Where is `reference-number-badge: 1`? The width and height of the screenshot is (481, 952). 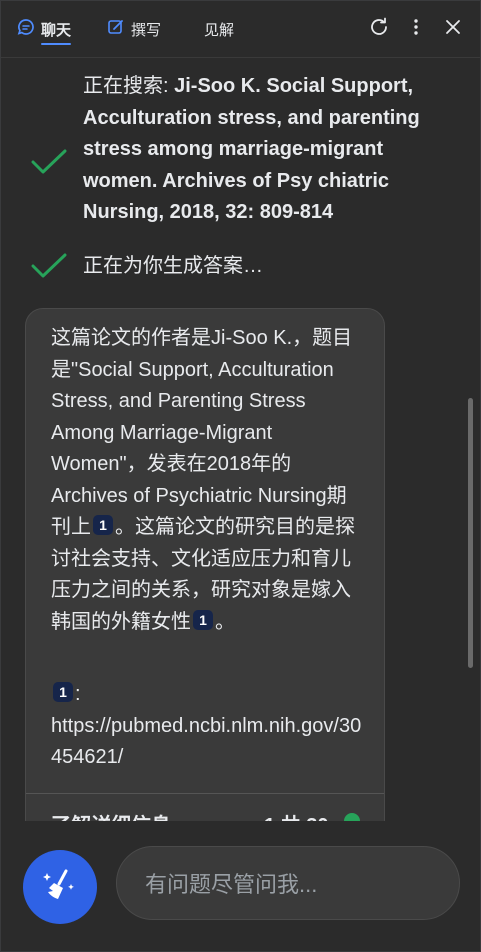 reference-number-badge: 1 is located at coordinates (63, 692).